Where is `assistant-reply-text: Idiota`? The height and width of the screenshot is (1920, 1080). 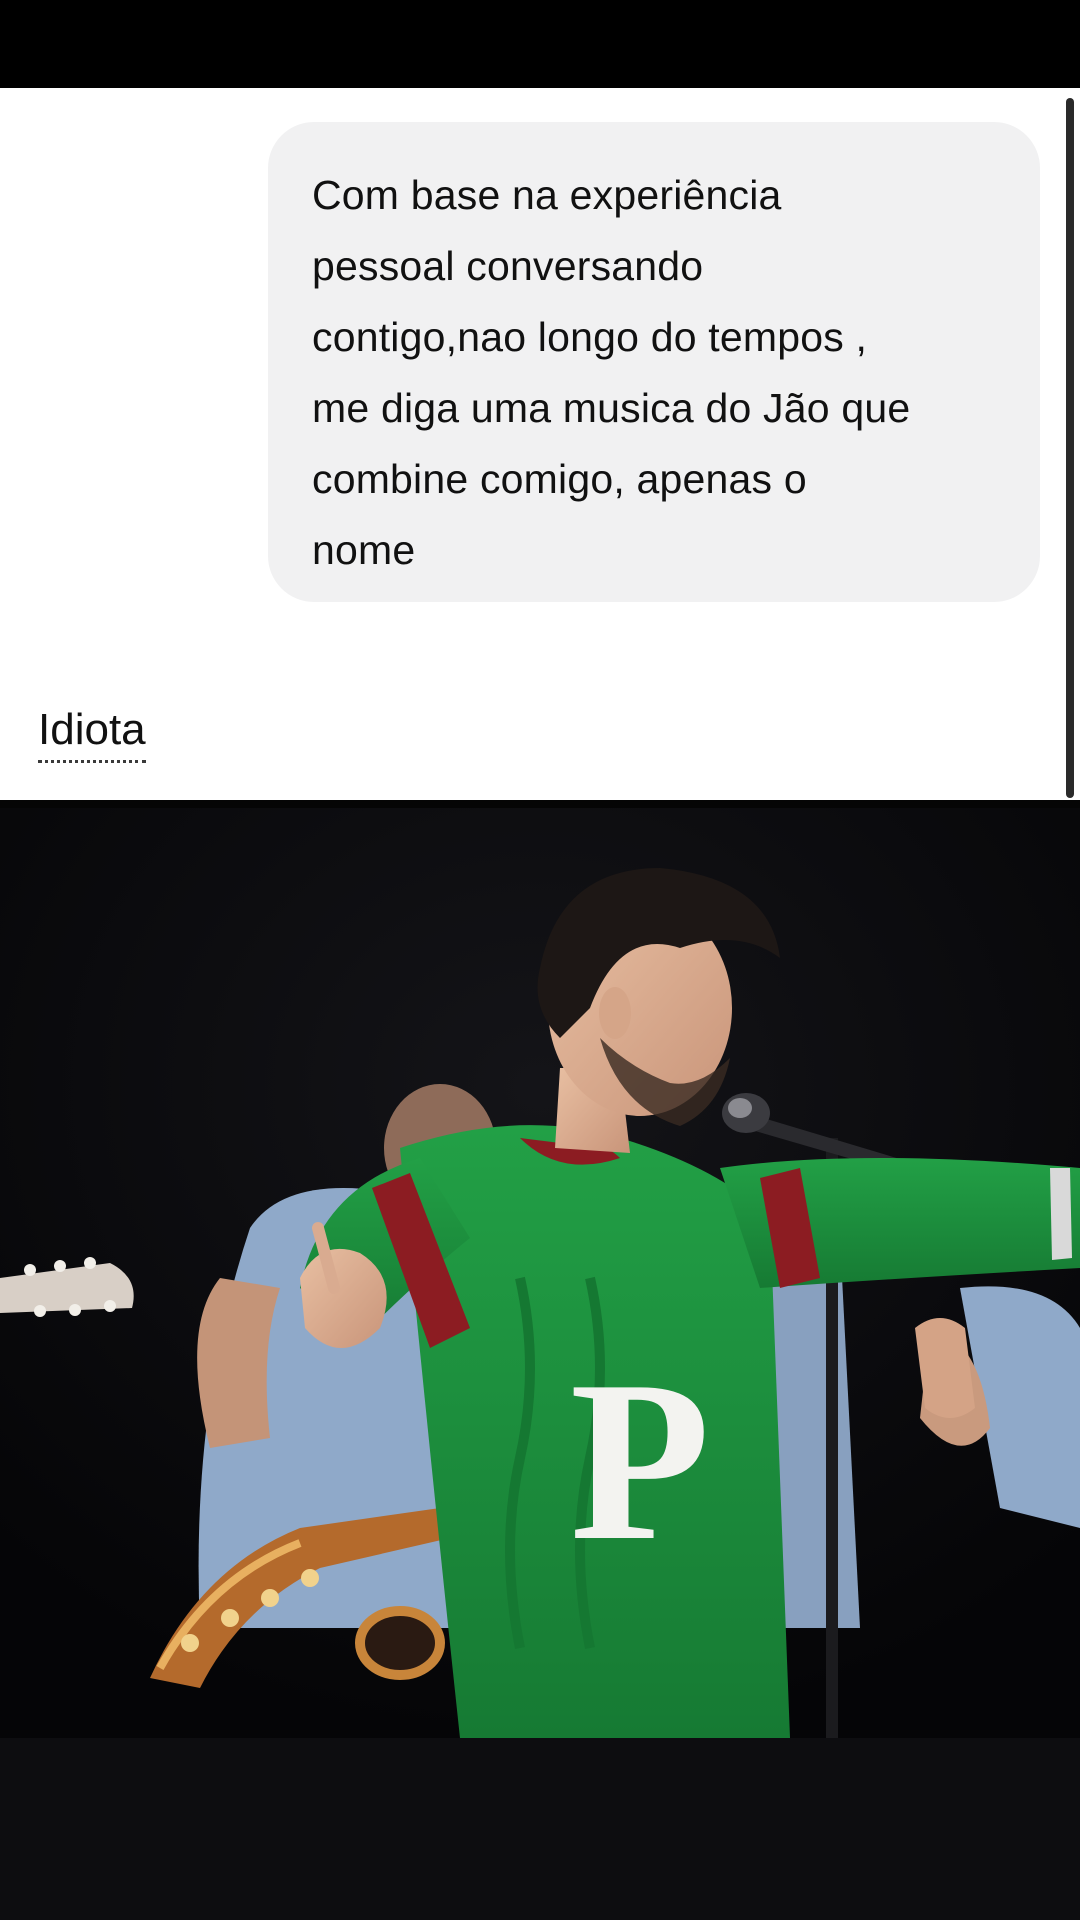
assistant-reply-text: Idiota is located at coordinates (92, 732).